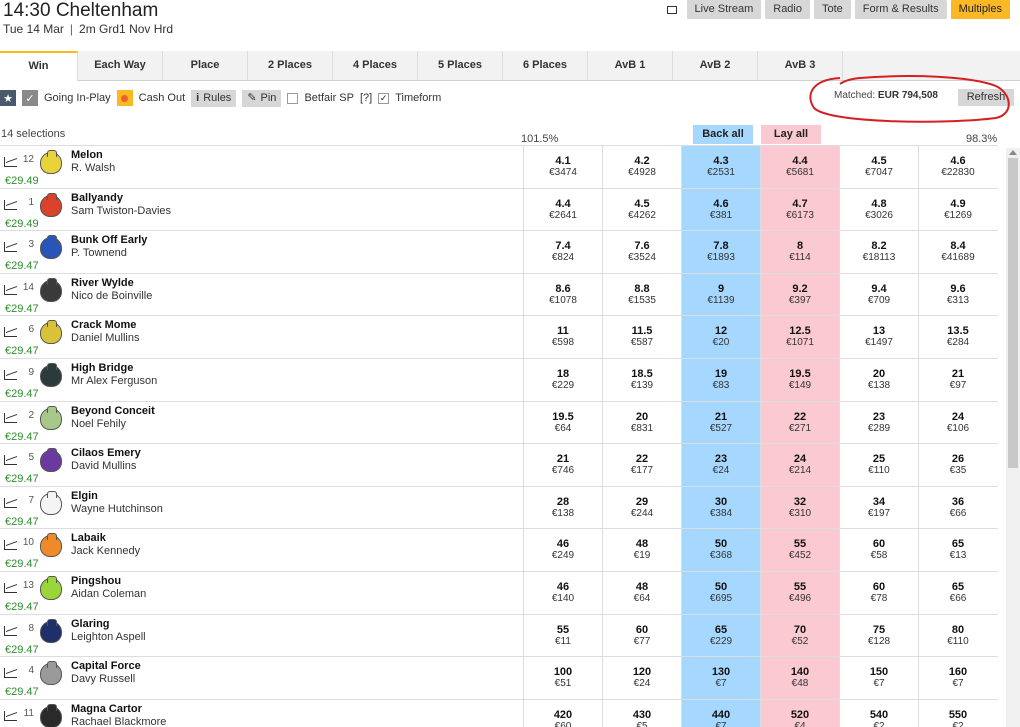  What do you see at coordinates (720, 635) in the screenshot?
I see `best-back-cell: 65 €229` at bounding box center [720, 635].